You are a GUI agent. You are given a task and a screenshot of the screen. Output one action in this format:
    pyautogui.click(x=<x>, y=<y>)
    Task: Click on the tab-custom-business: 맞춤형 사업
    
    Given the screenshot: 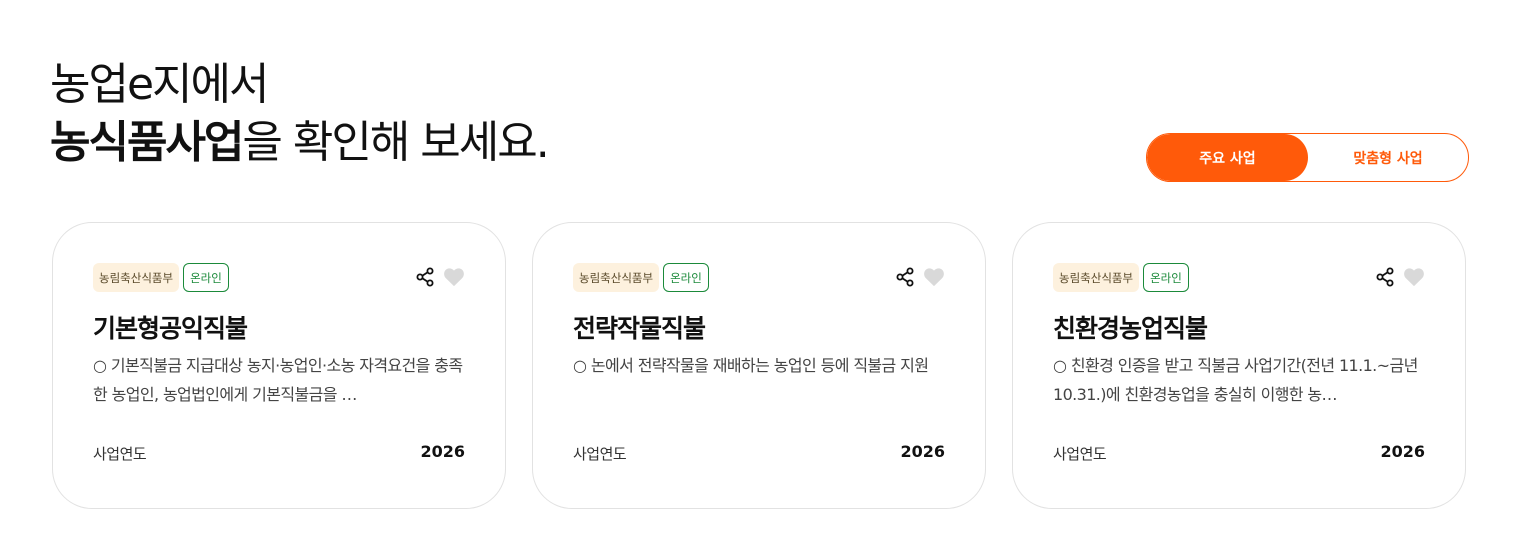 What is the action you would take?
    pyautogui.click(x=1388, y=157)
    